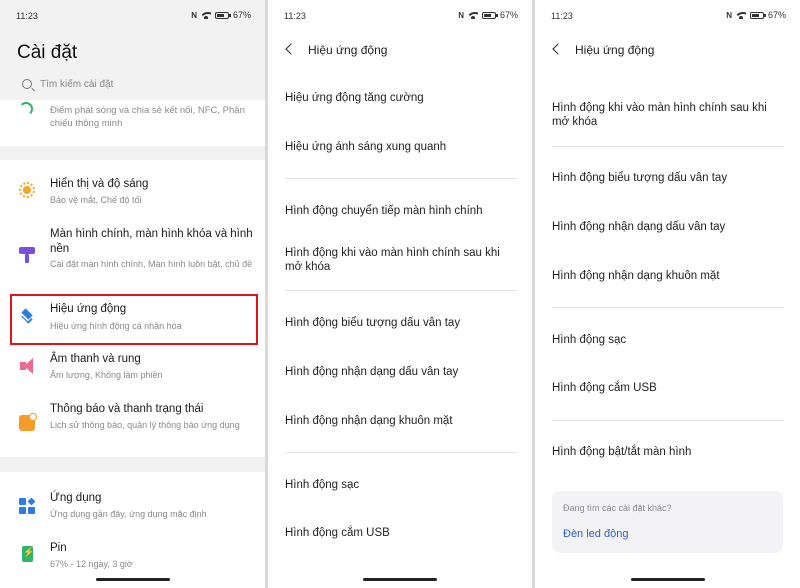 The image size is (800, 588). Describe the element at coordinates (134, 319) in the screenshot. I see `highlight-box` at that location.